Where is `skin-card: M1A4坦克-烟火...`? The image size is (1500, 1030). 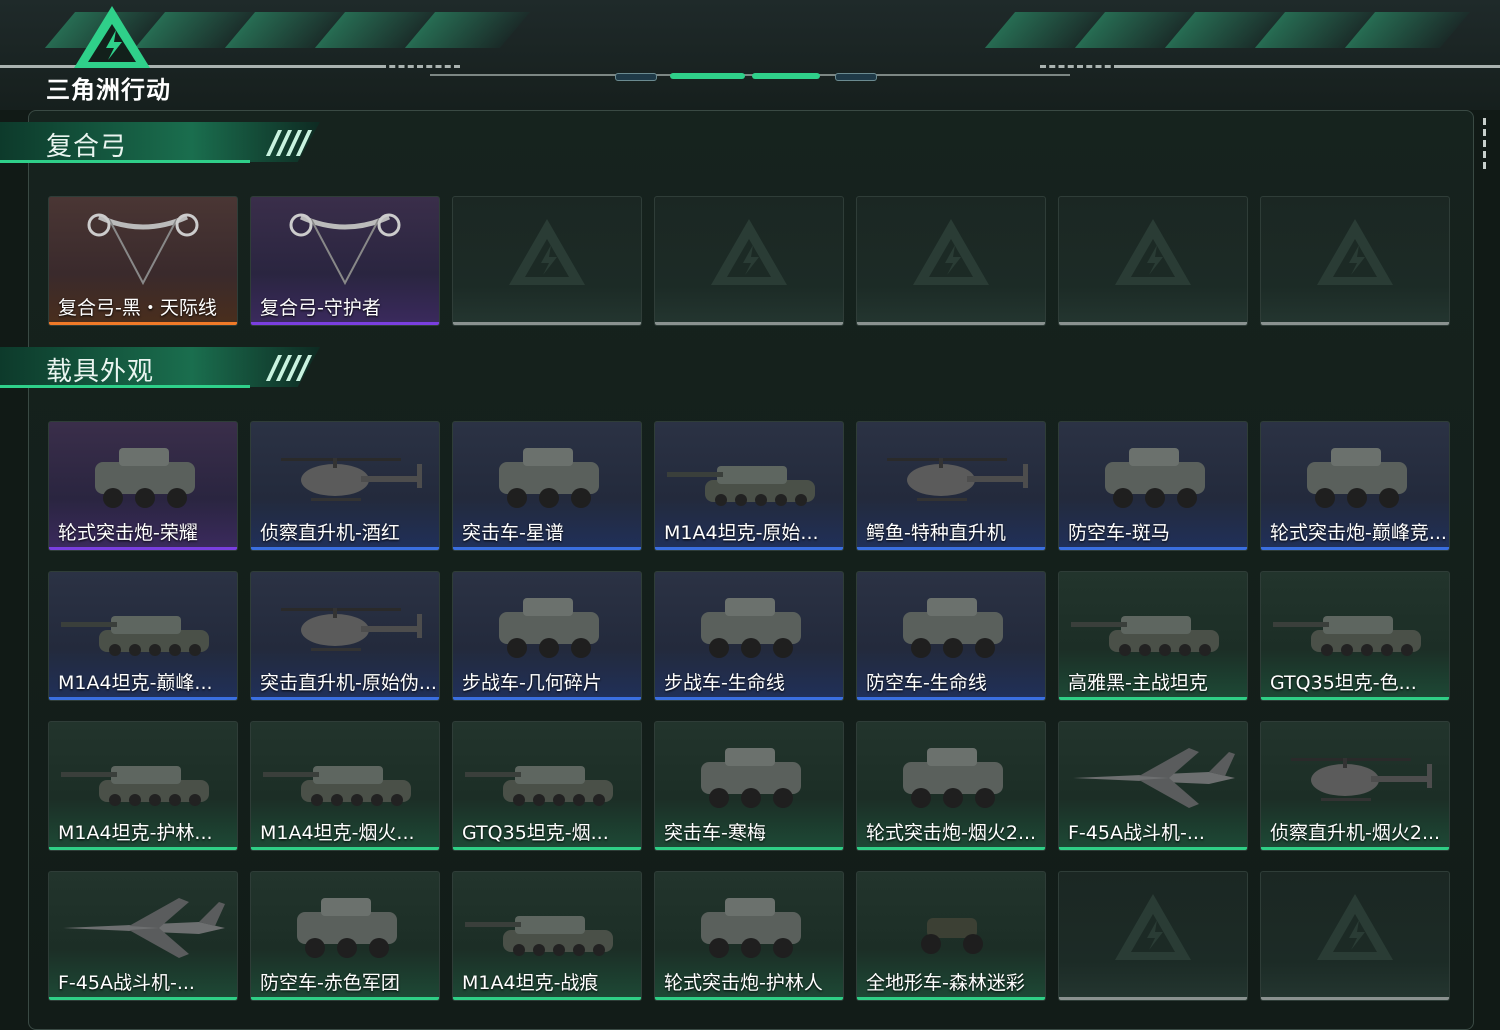 skin-card: M1A4坦克-烟火... is located at coordinates (345, 786).